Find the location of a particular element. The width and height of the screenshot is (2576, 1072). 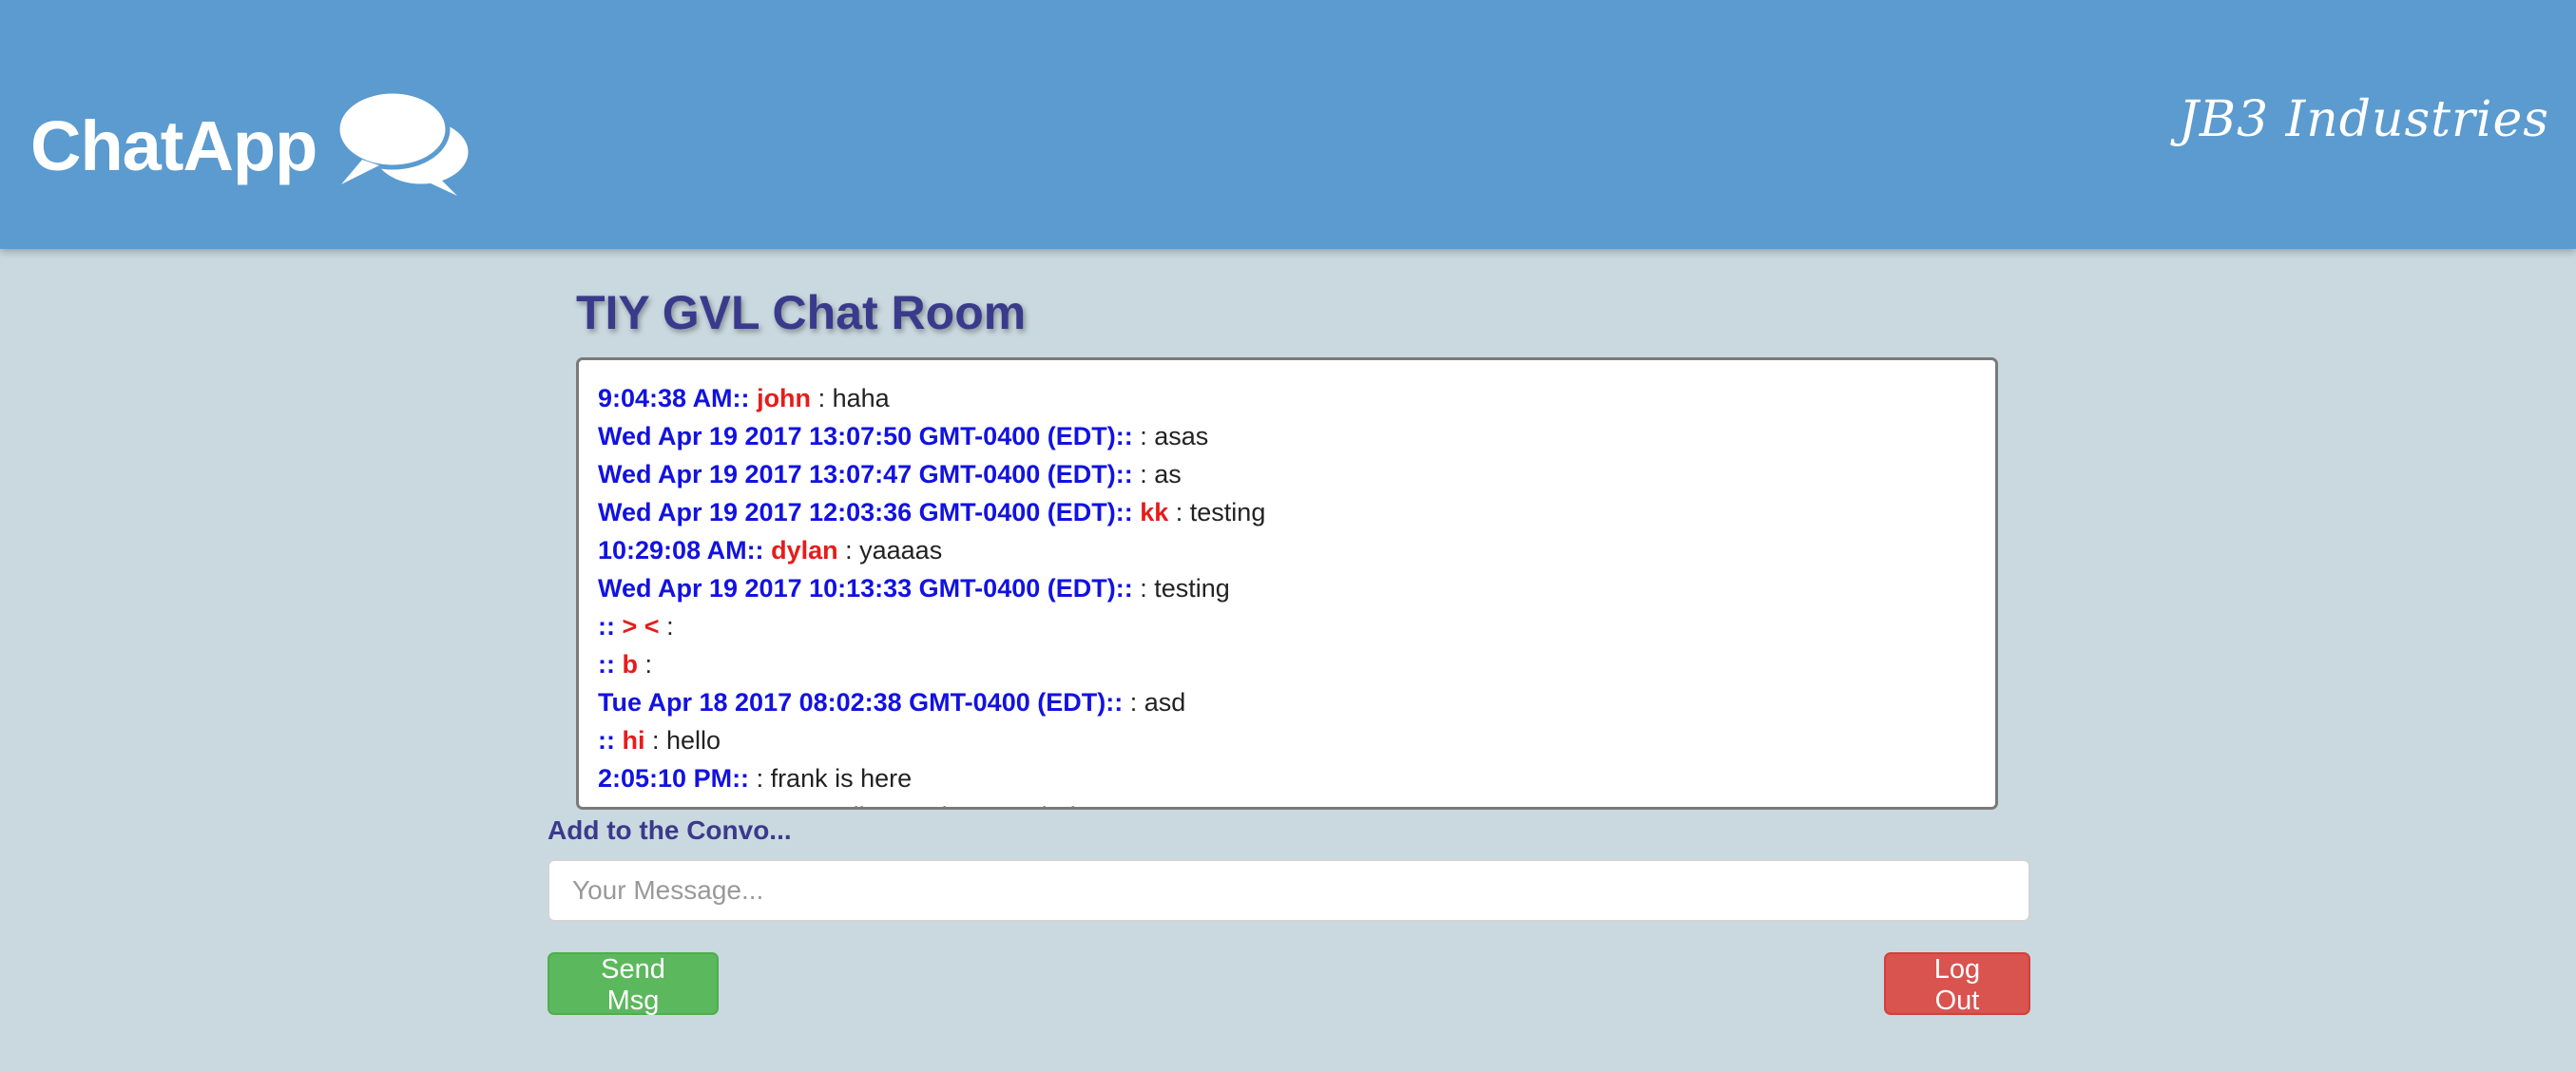

message-text: : all your chats are belong to me is located at coordinates (1008, 805).